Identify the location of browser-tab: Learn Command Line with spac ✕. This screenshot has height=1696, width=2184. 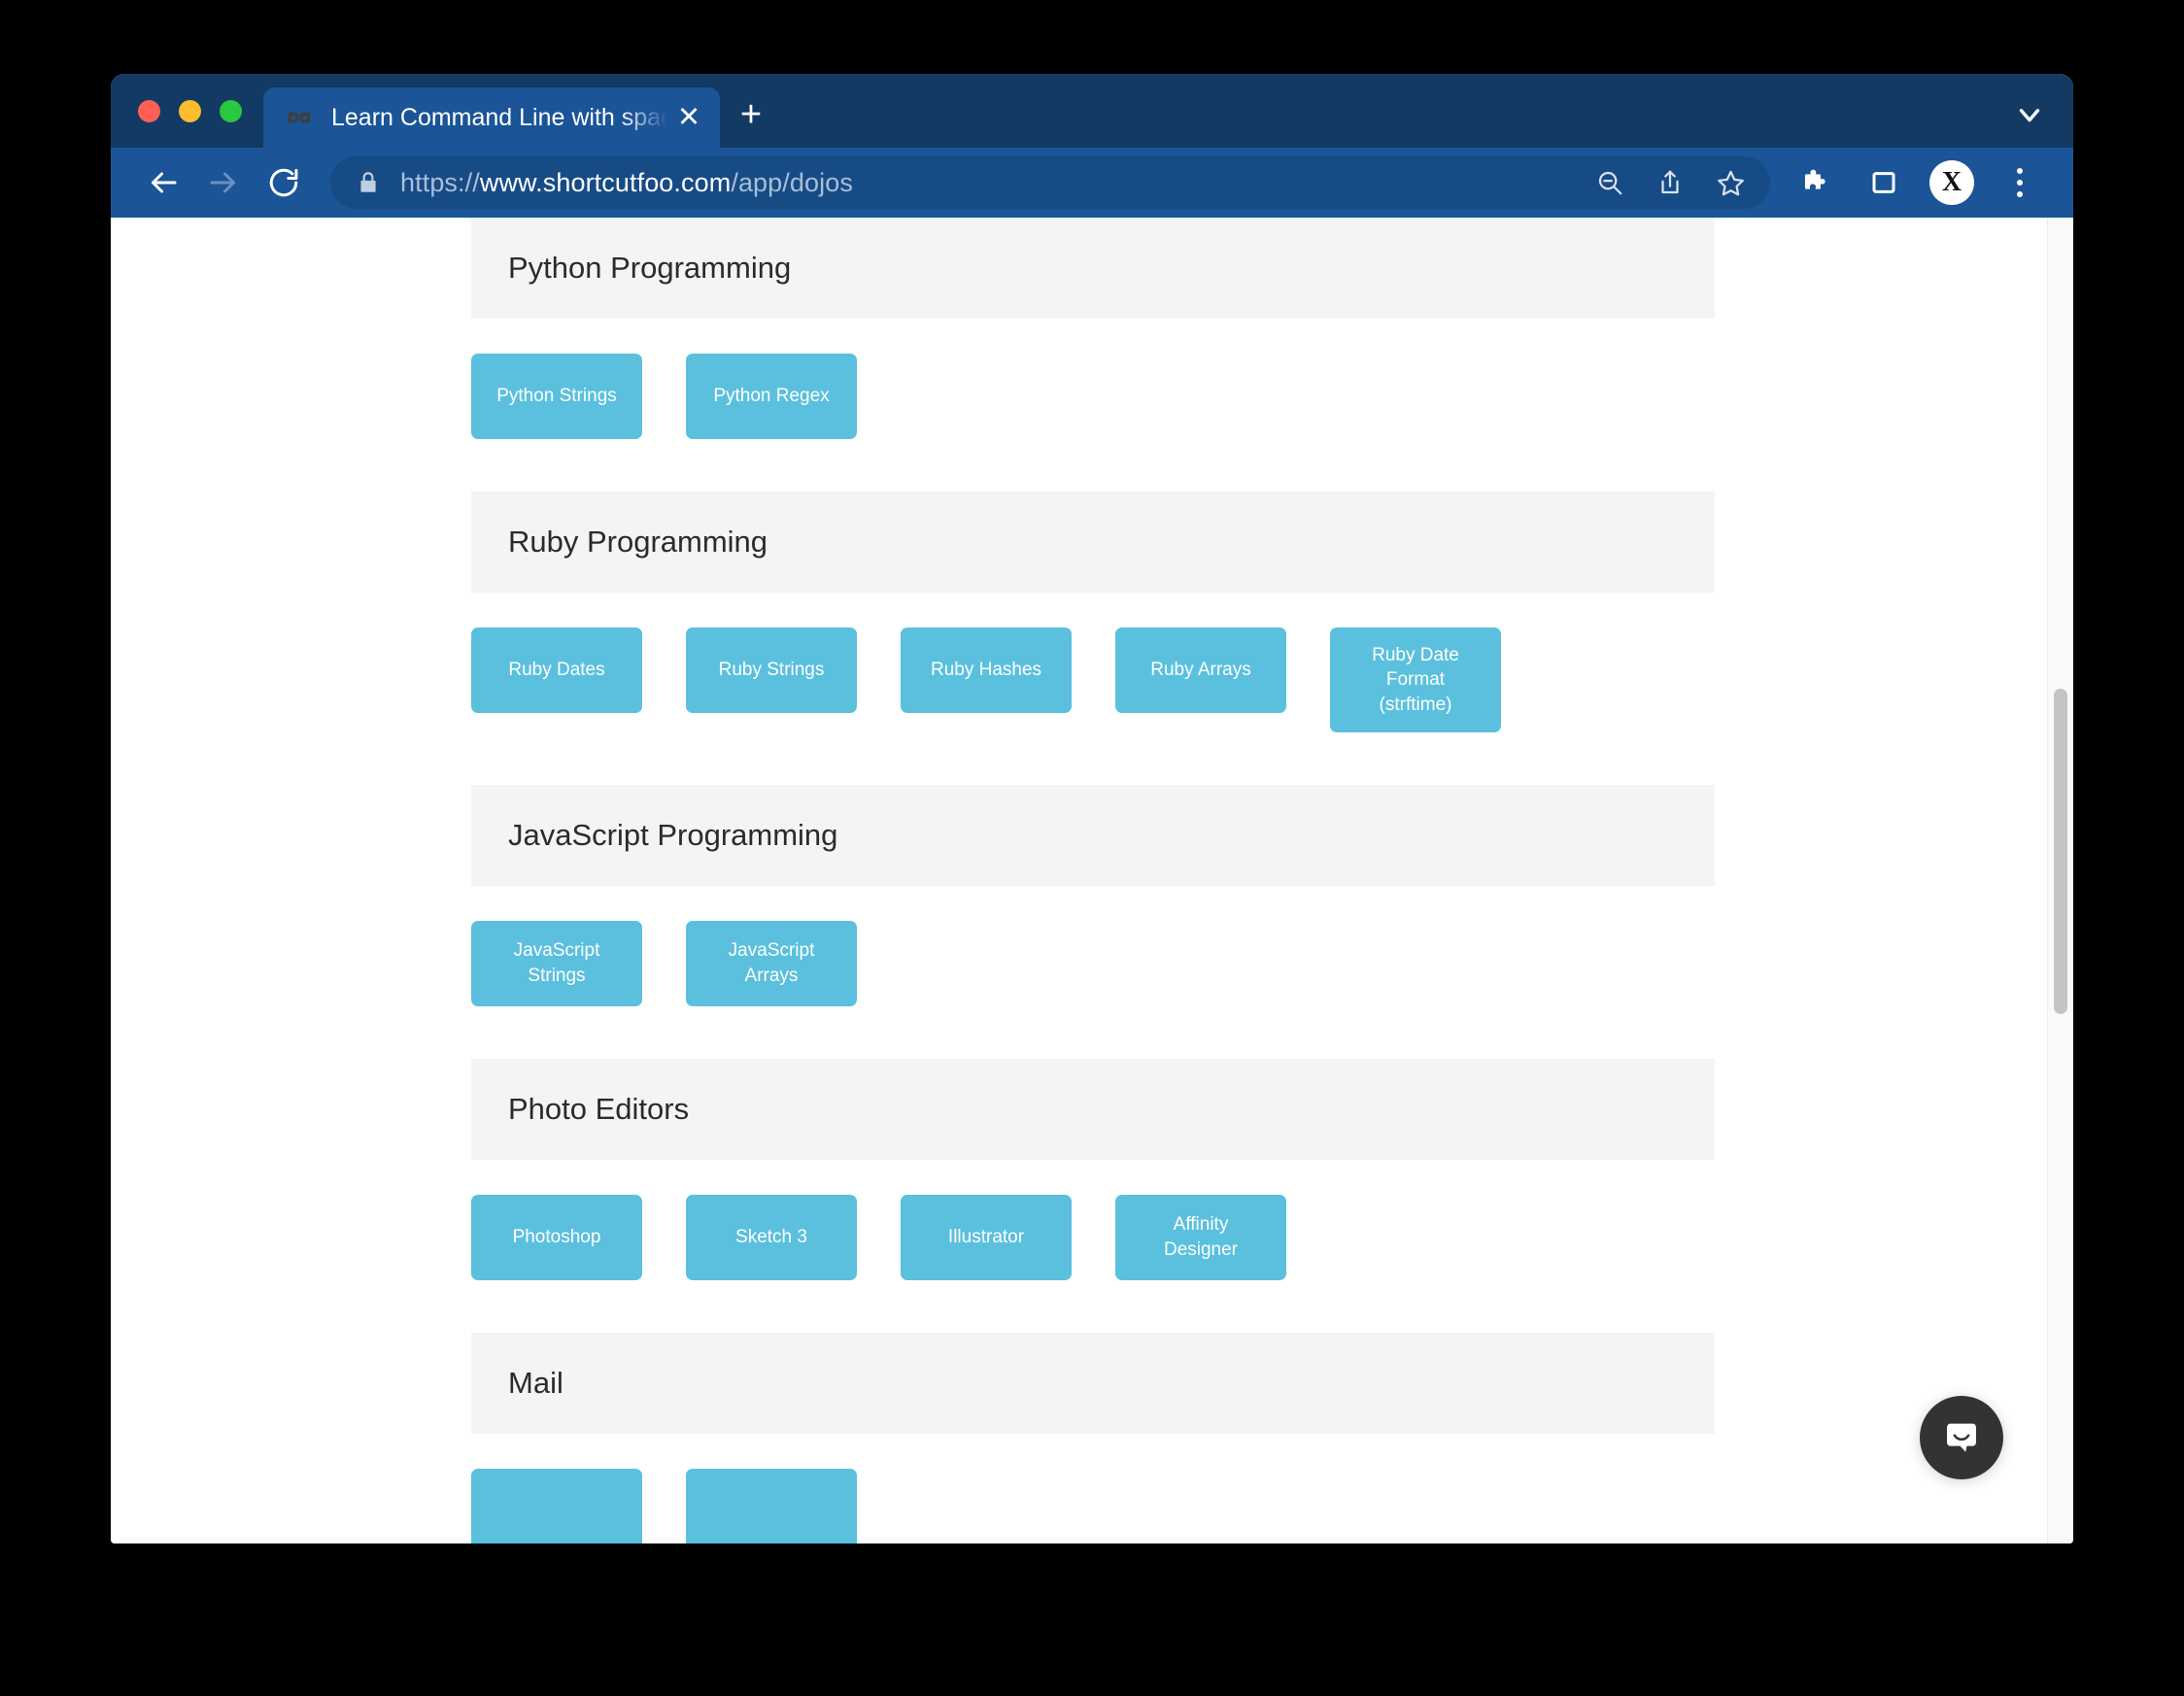
(491, 118).